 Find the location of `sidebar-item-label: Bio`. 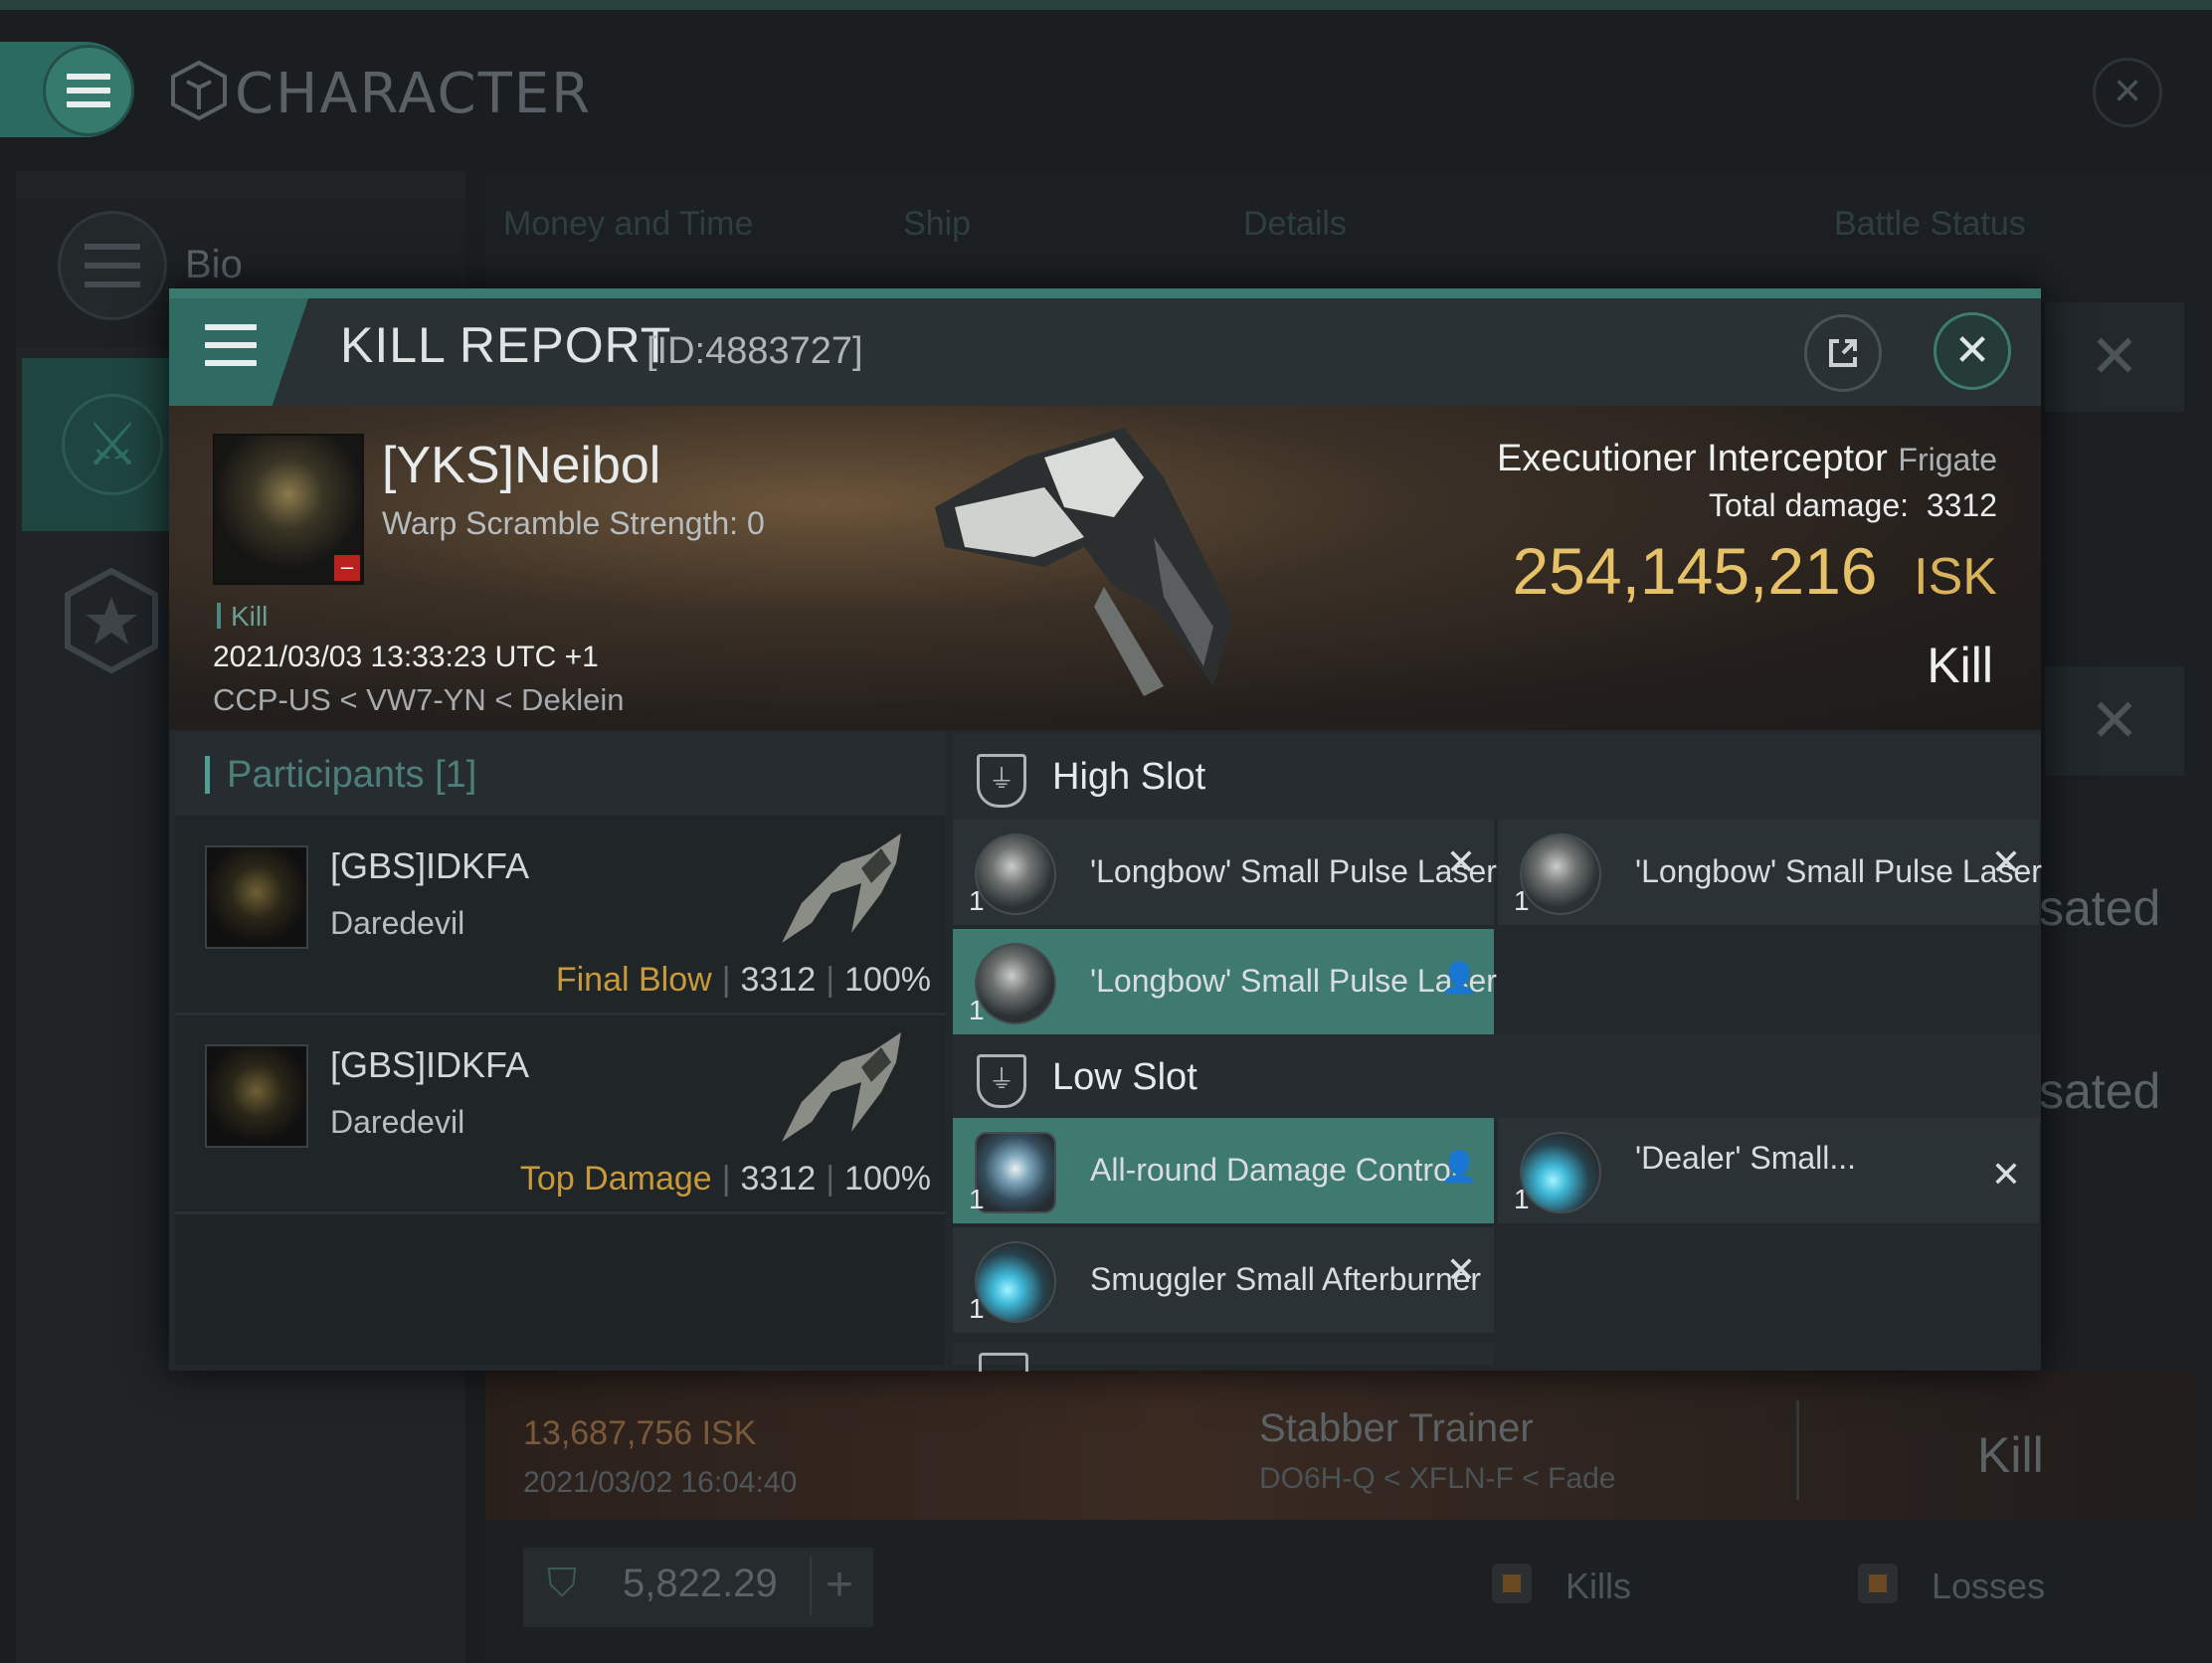

sidebar-item-label: Bio is located at coordinates (214, 264).